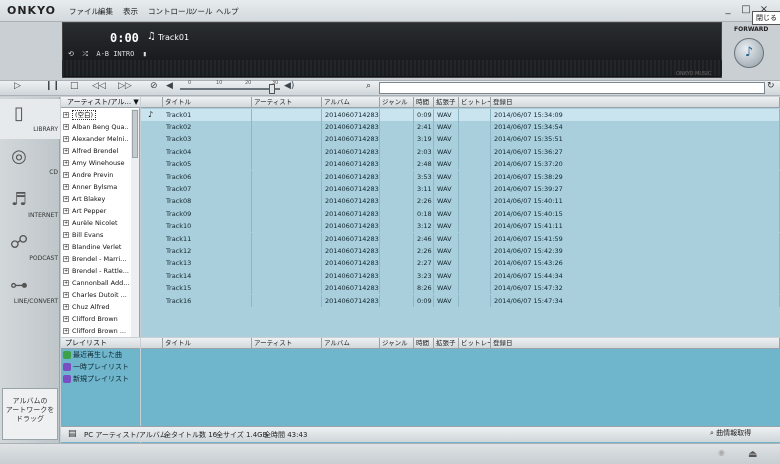 This screenshot has width=780, height=464. I want to click on artist-item: + Art Blakey, so click(96, 199).